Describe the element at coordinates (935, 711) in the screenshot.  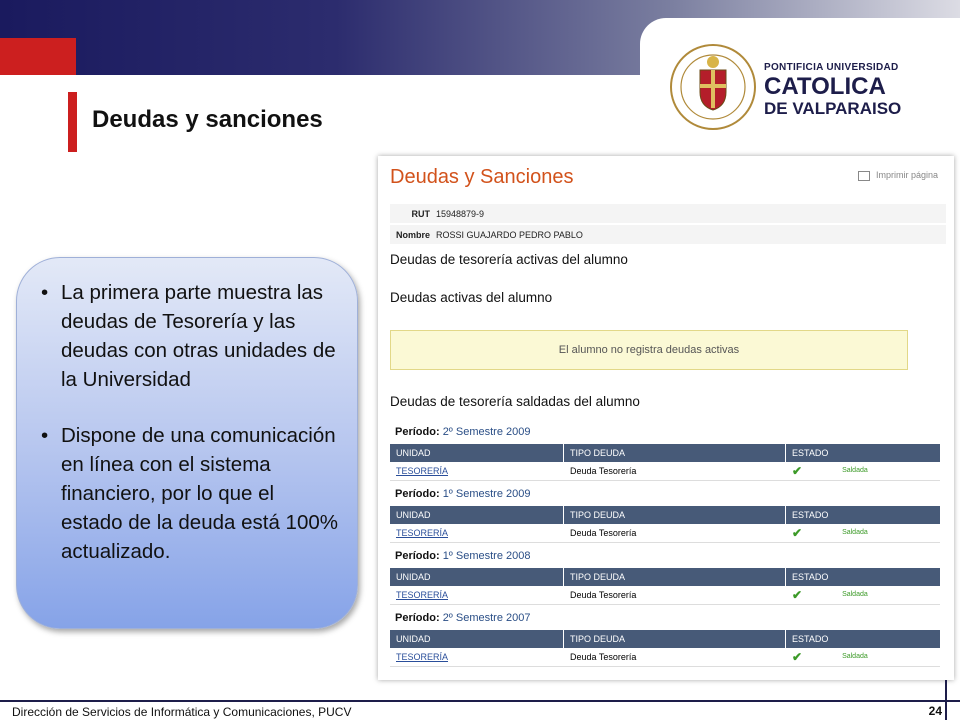
I see `page-number: 24` at that location.